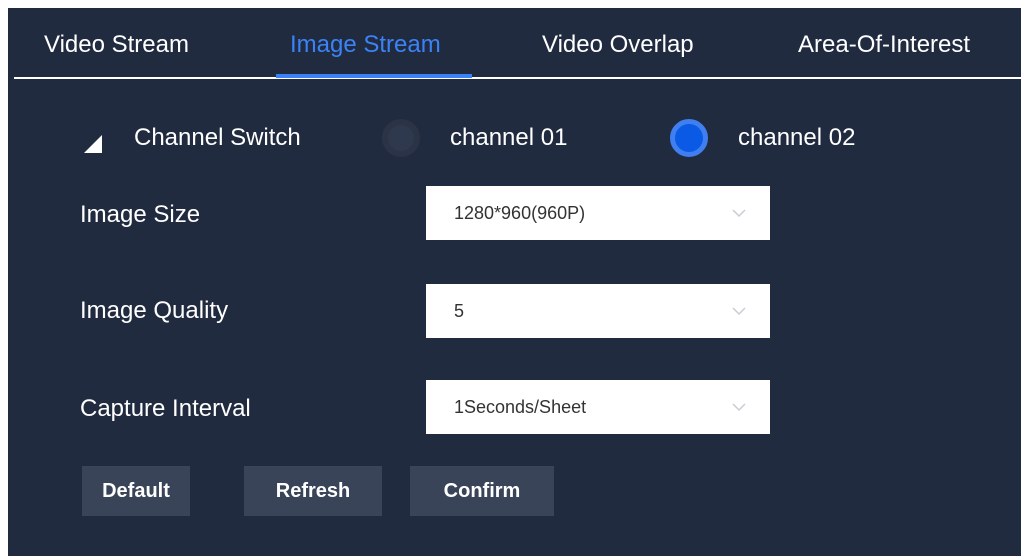  Describe the element at coordinates (598, 407) in the screenshot. I see `capture-interval-select: 1Seconds/Sheet` at that location.